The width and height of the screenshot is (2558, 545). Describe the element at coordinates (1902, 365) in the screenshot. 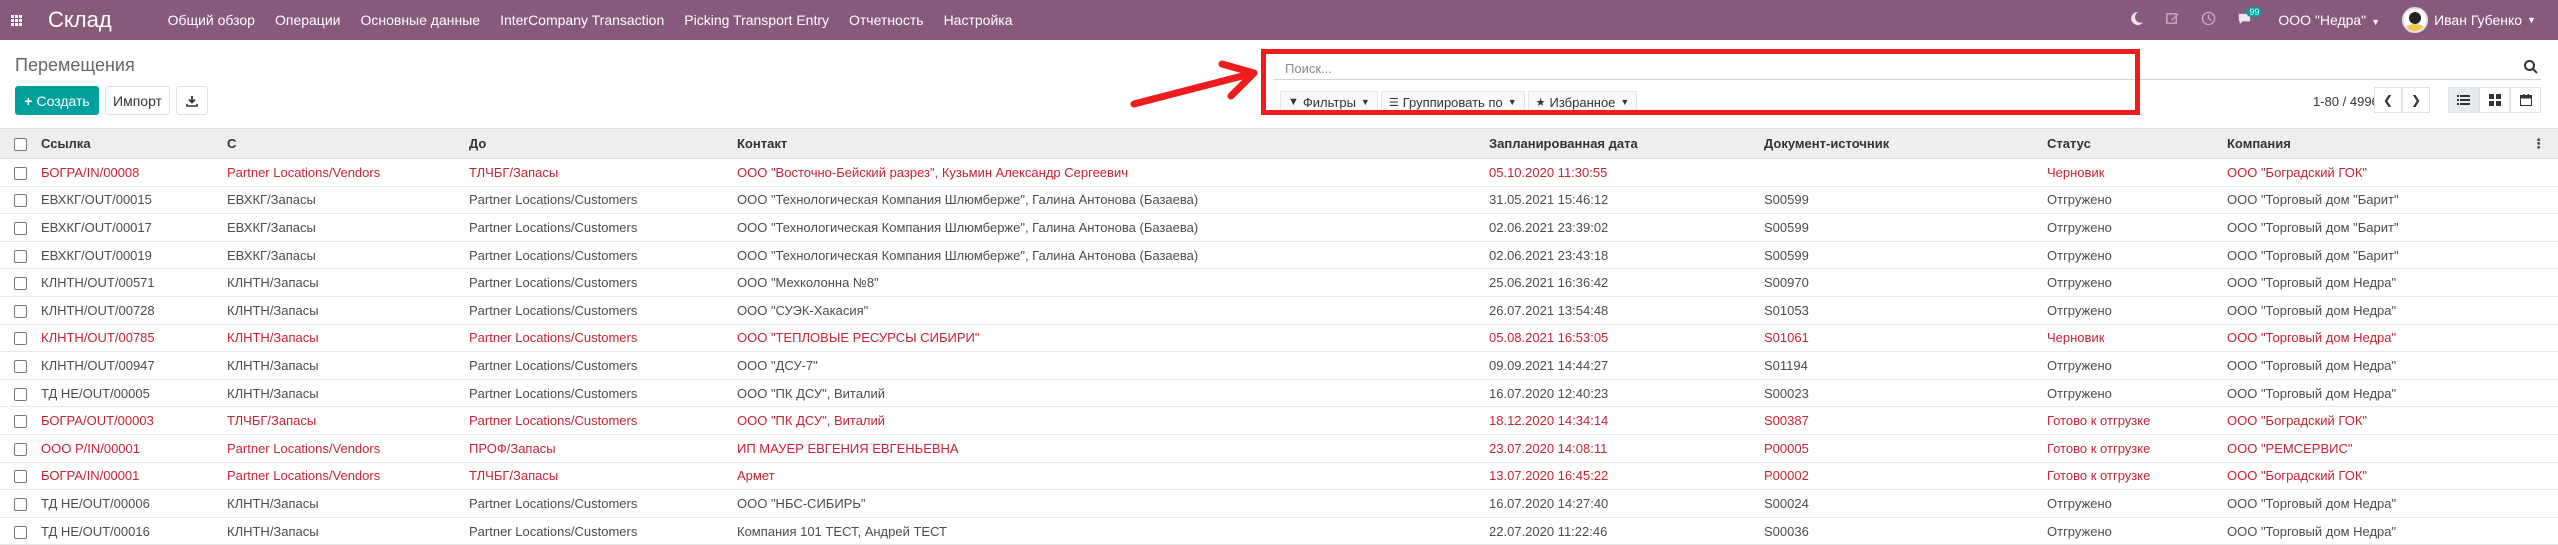

I see `cell-source-document: S01194` at that location.